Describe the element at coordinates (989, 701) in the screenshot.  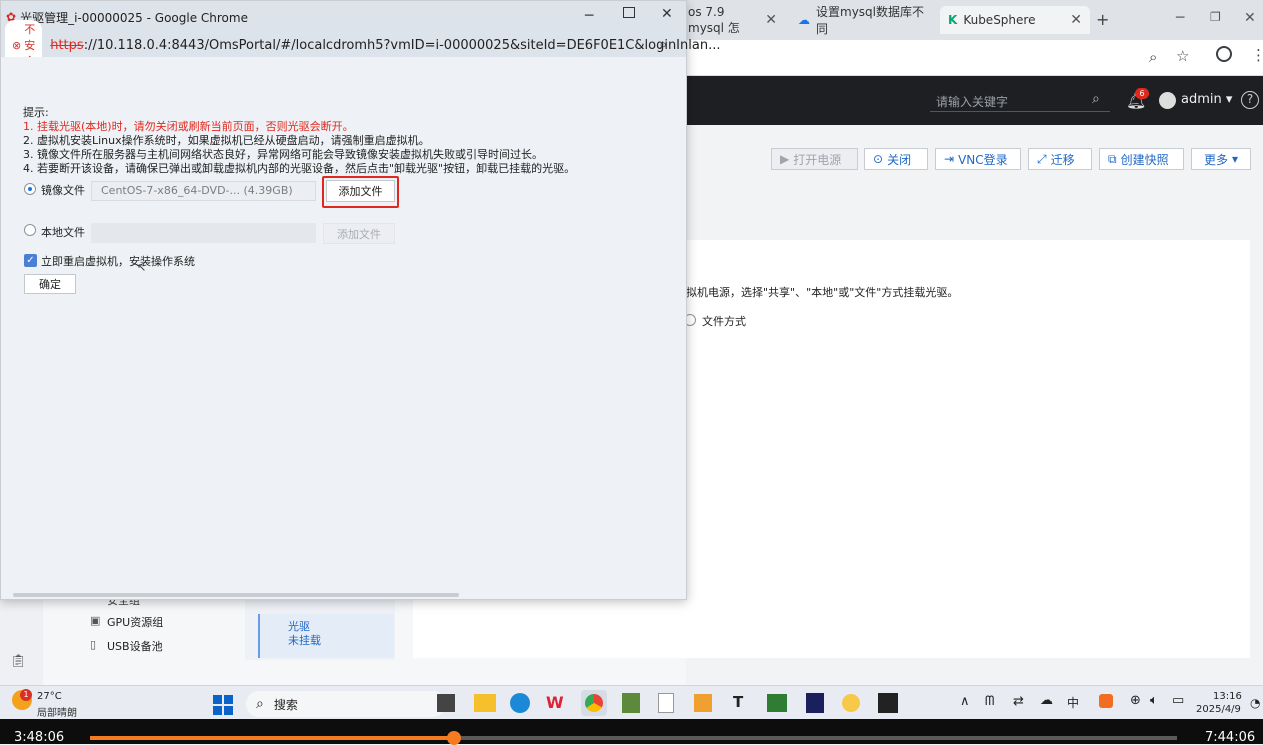
I see `tray-icon-1: ᗰ` at that location.